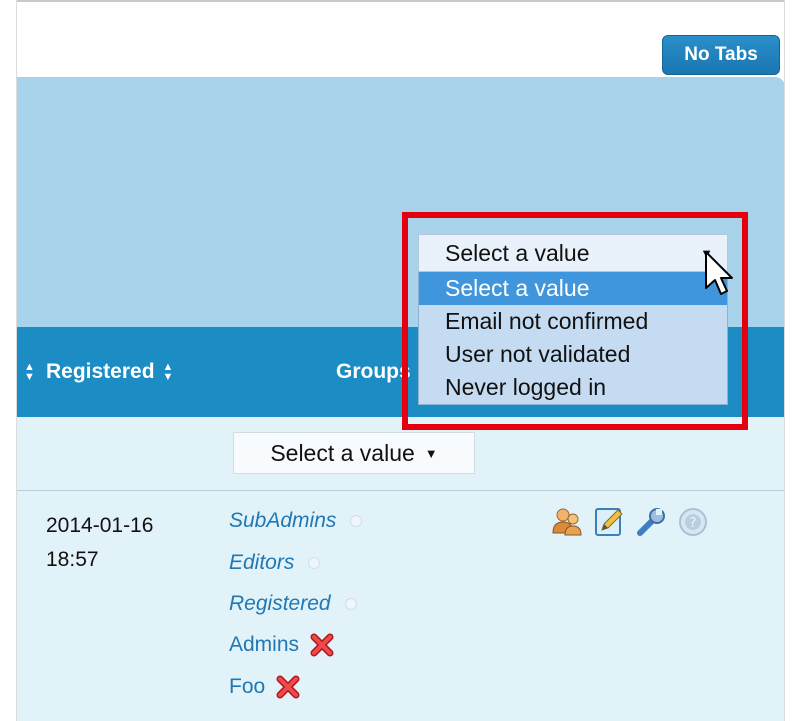 The image size is (799, 721). What do you see at coordinates (791, 360) in the screenshot?
I see `window-right-border` at bounding box center [791, 360].